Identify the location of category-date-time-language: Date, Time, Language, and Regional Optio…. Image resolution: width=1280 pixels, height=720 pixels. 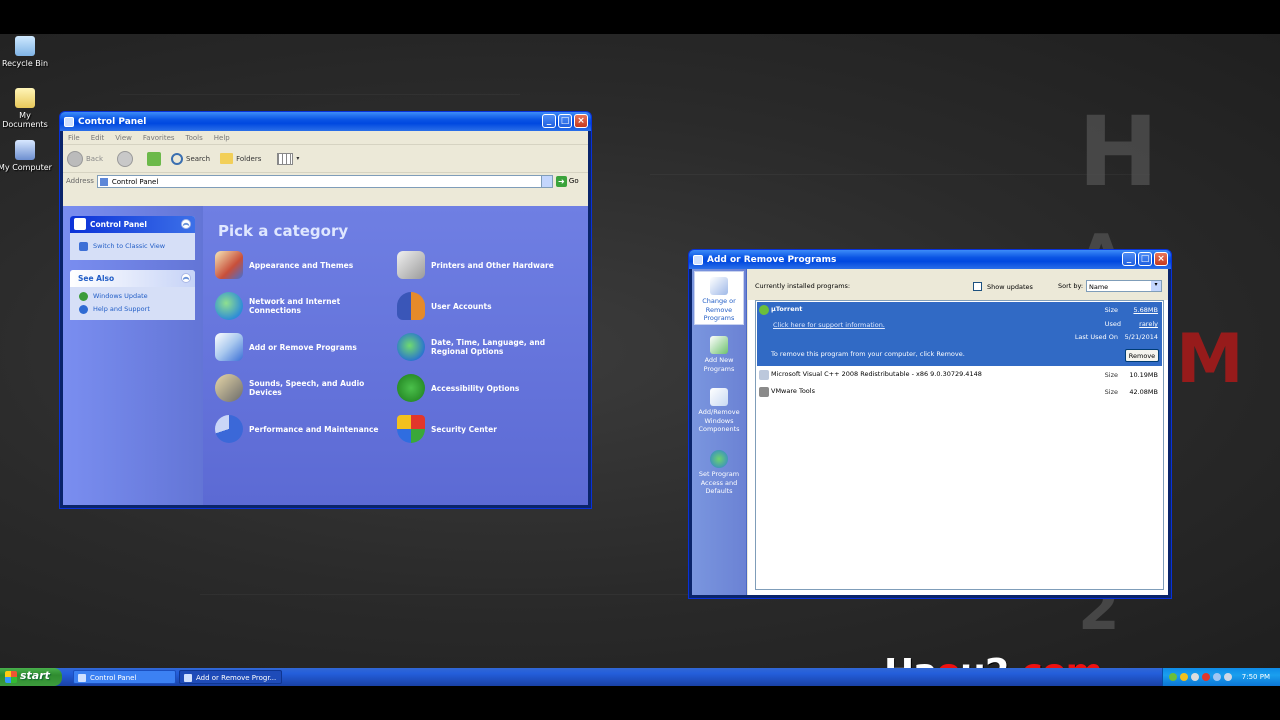
(486, 347).